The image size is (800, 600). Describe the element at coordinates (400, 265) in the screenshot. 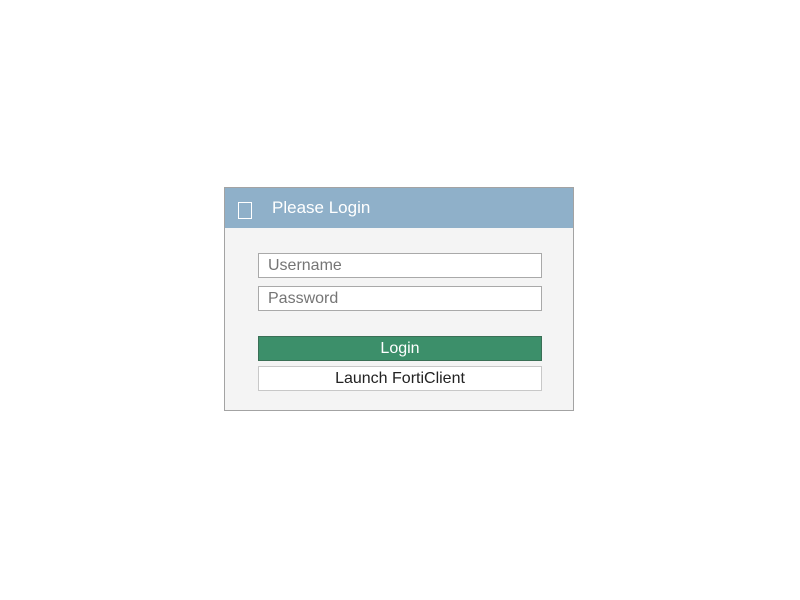

I see `username-input` at that location.